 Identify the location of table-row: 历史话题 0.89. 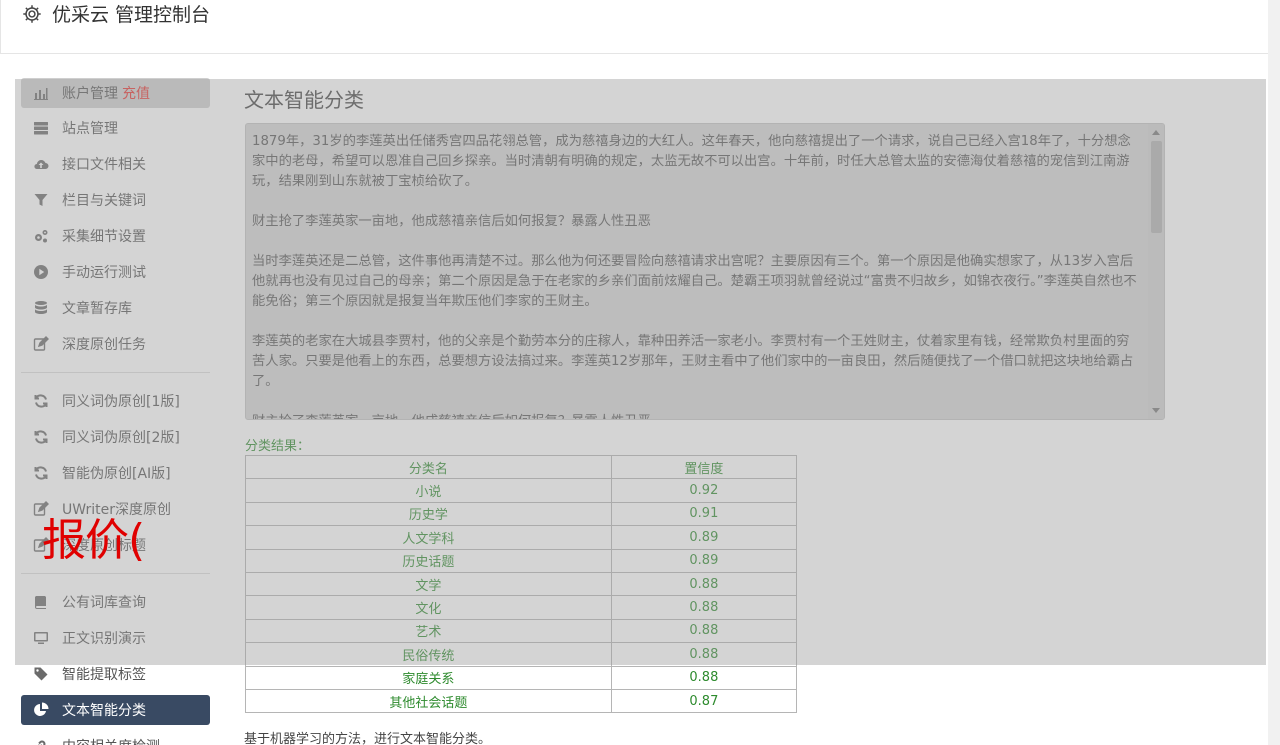
(521, 560).